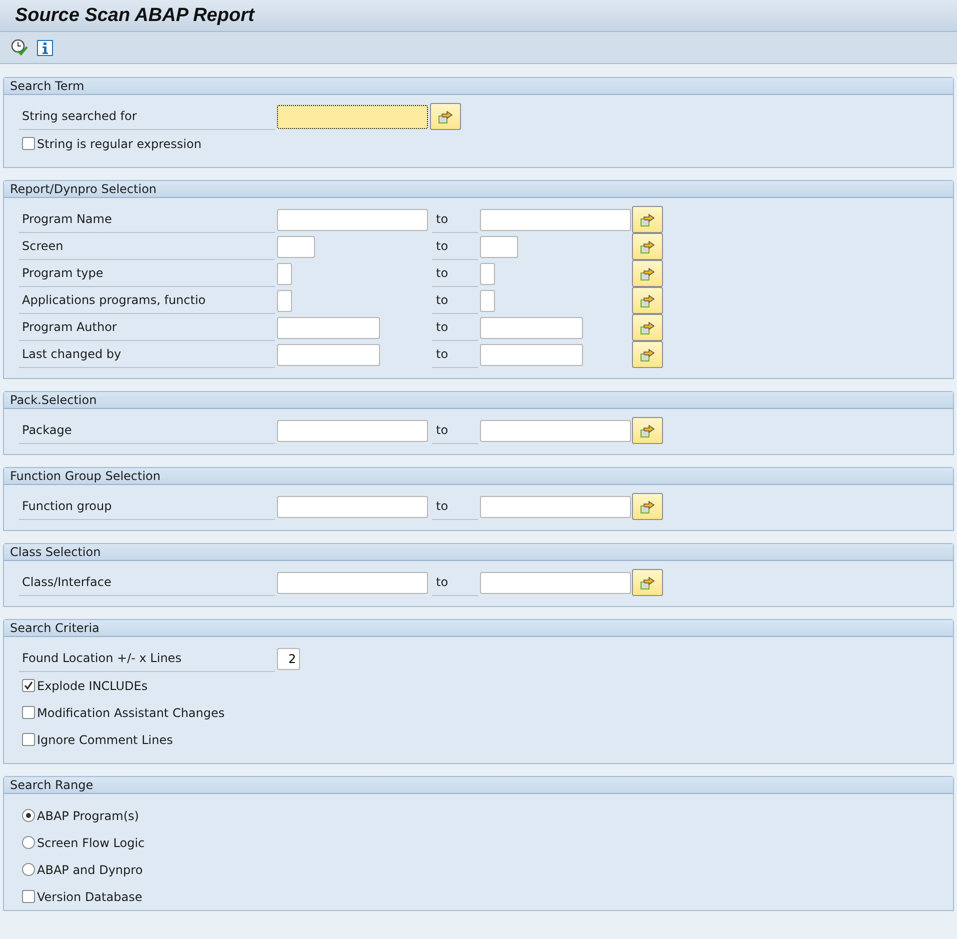 Image resolution: width=957 pixels, height=939 pixels. Describe the element at coordinates (19, 47) in the screenshot. I see `execute-icon` at that location.